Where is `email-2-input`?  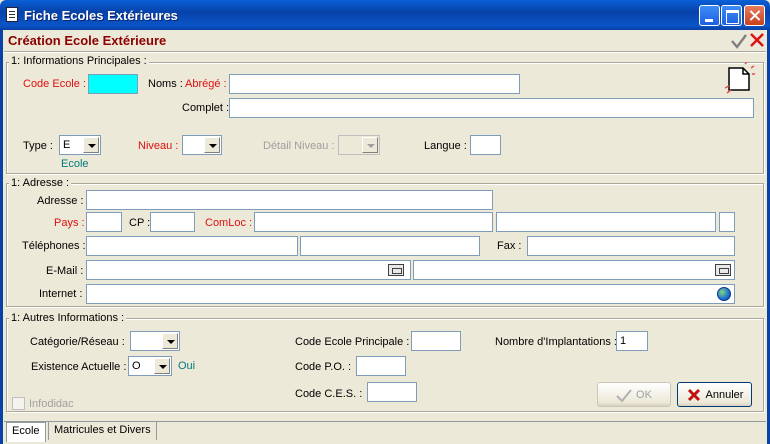
email-2-input is located at coordinates (574, 270).